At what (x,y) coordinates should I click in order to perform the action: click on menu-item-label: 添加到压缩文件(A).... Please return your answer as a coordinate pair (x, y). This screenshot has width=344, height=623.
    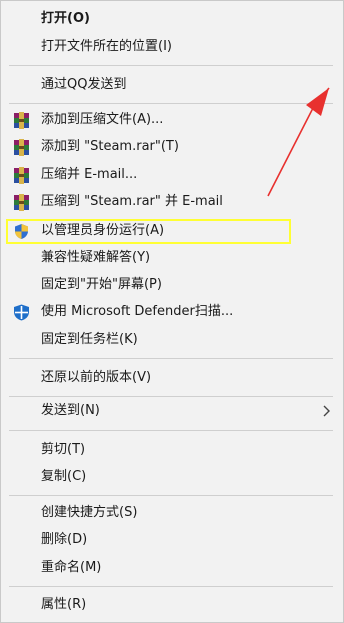
    Looking at the image, I should click on (102, 119).